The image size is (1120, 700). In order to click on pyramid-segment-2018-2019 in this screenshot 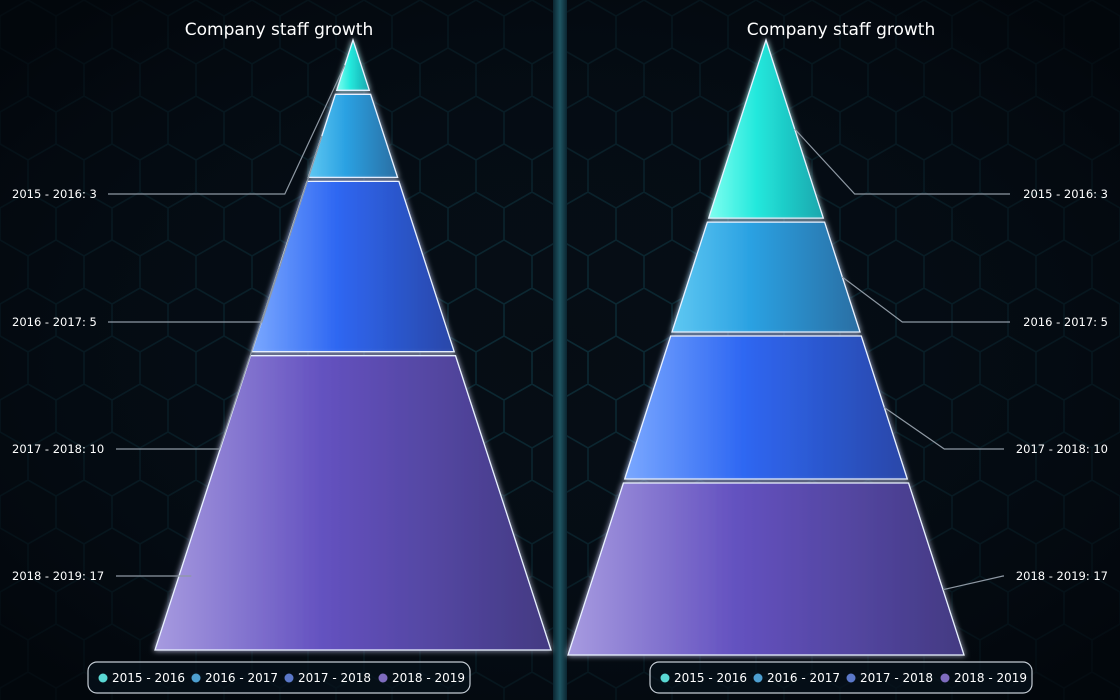, I will do `click(766, 569)`.